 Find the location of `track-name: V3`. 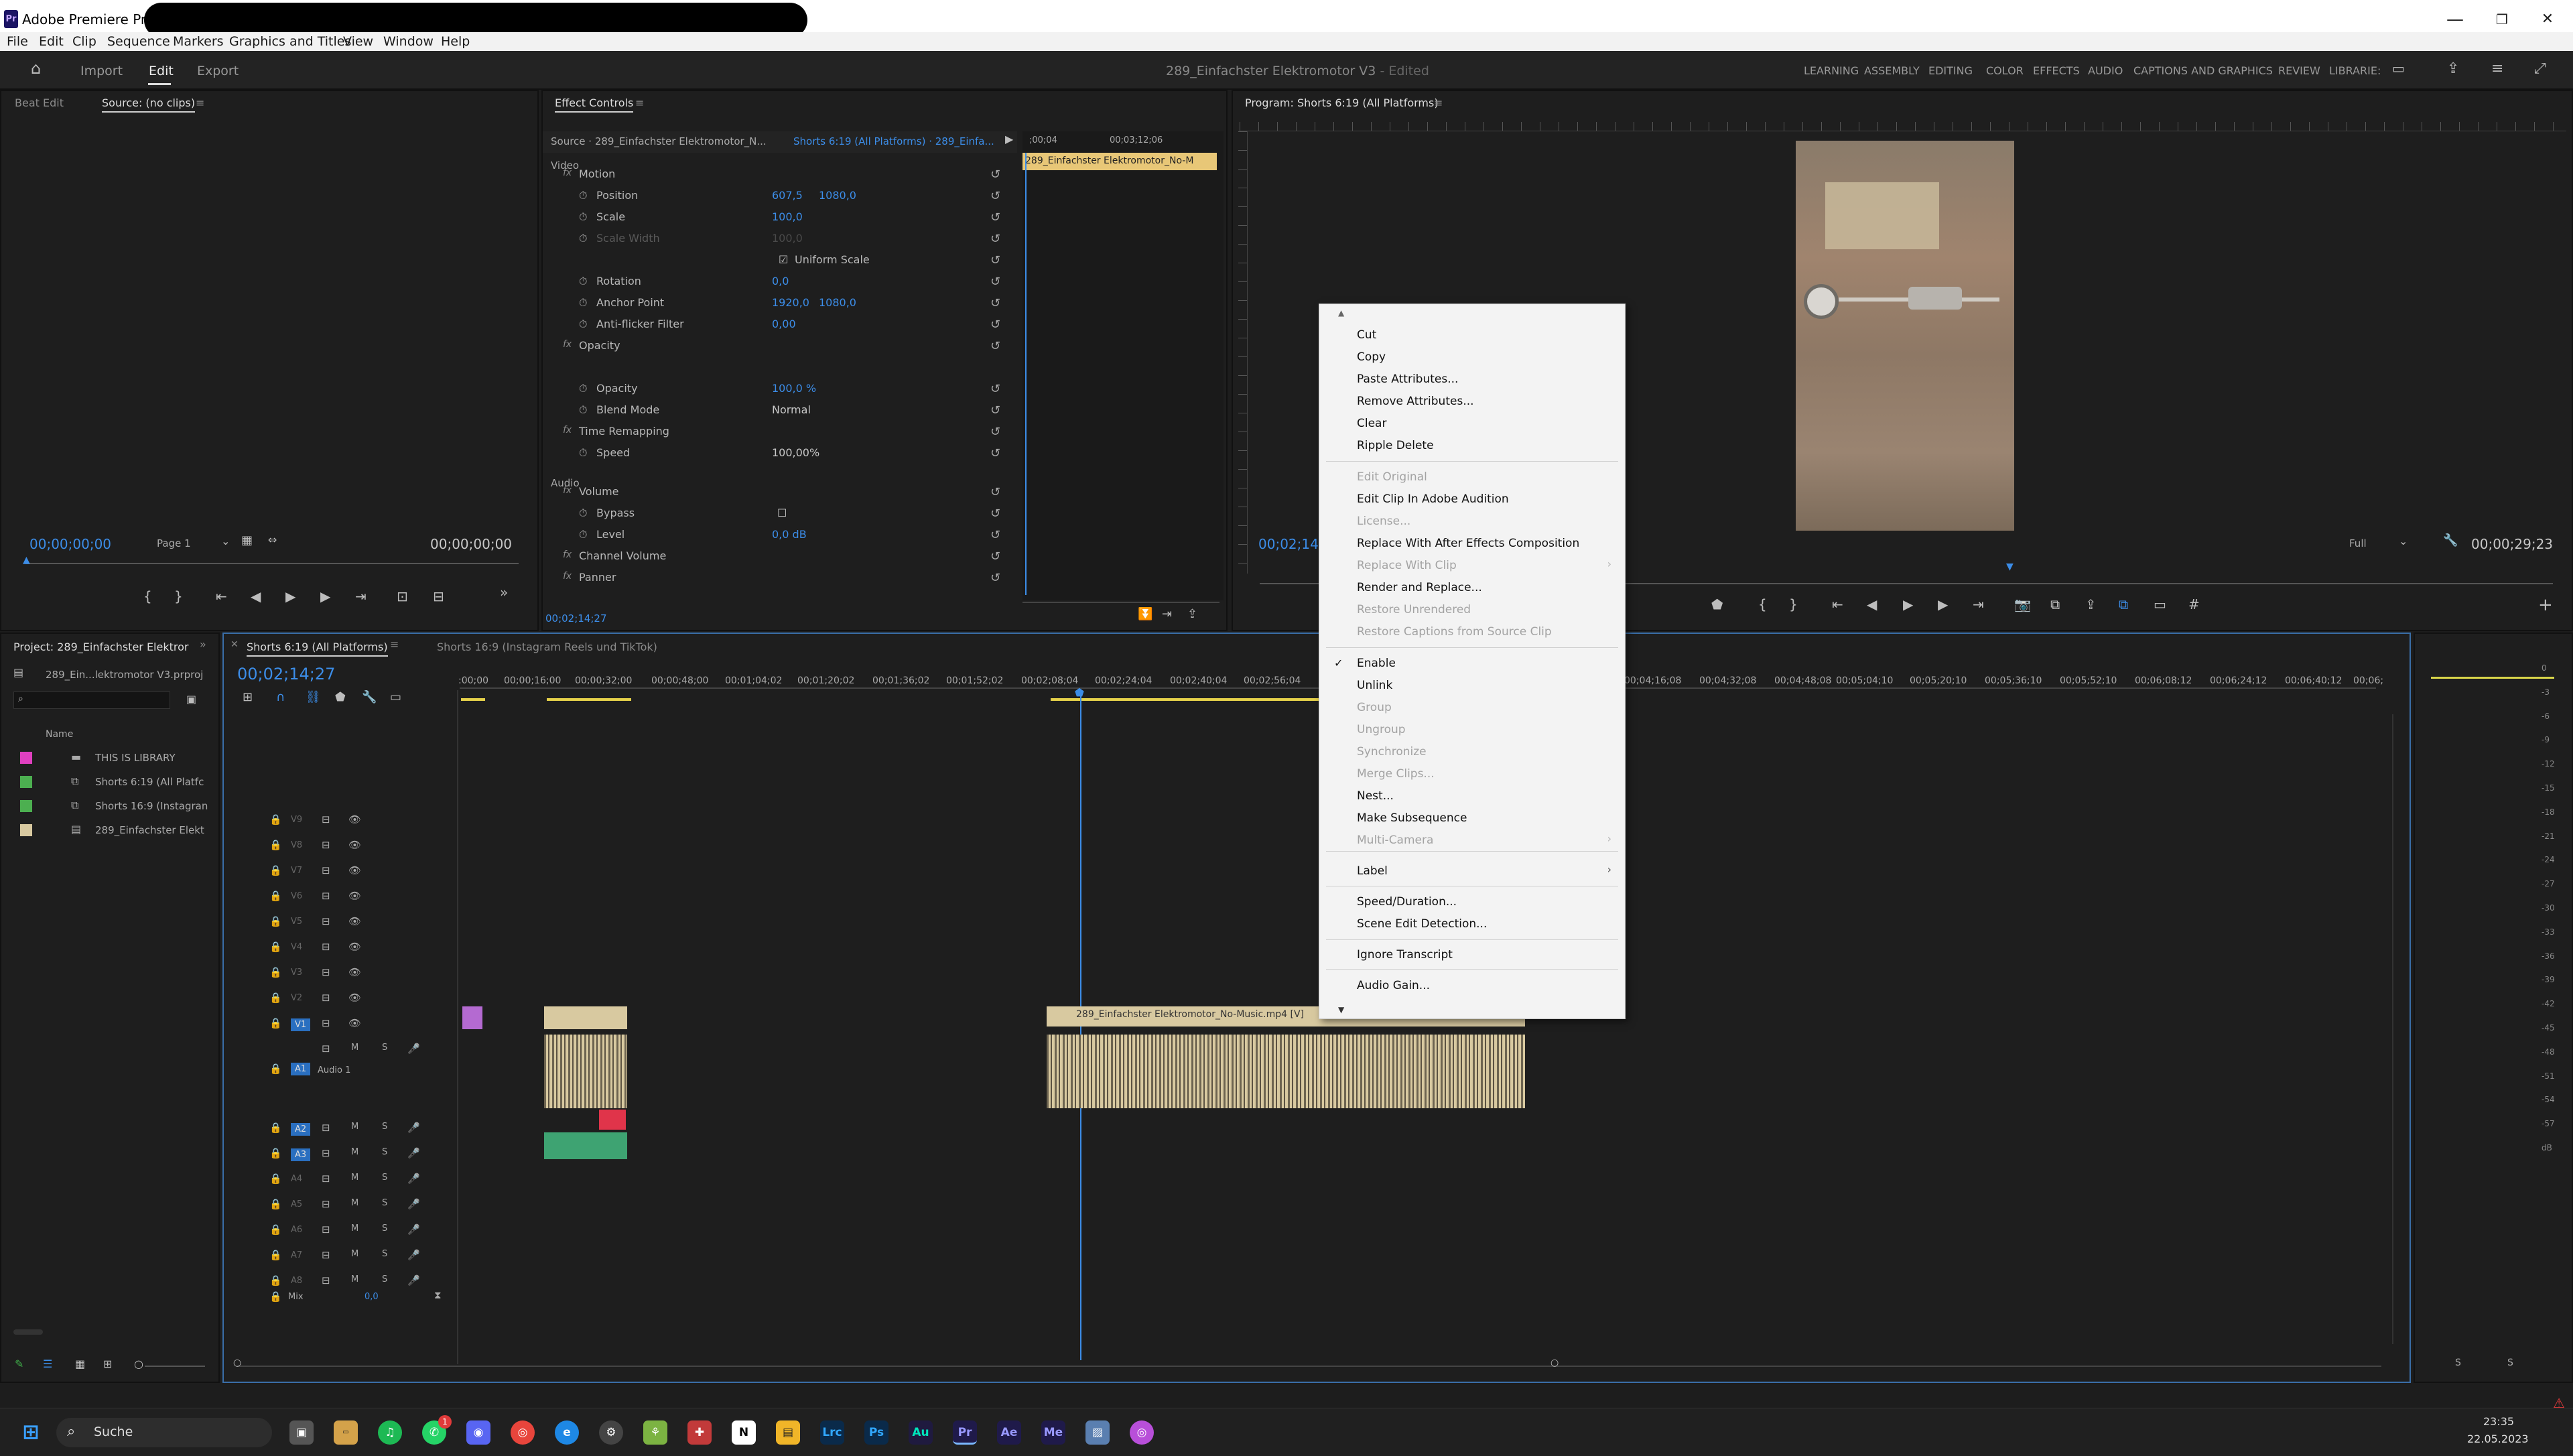

track-name: V3 is located at coordinates (296, 973).